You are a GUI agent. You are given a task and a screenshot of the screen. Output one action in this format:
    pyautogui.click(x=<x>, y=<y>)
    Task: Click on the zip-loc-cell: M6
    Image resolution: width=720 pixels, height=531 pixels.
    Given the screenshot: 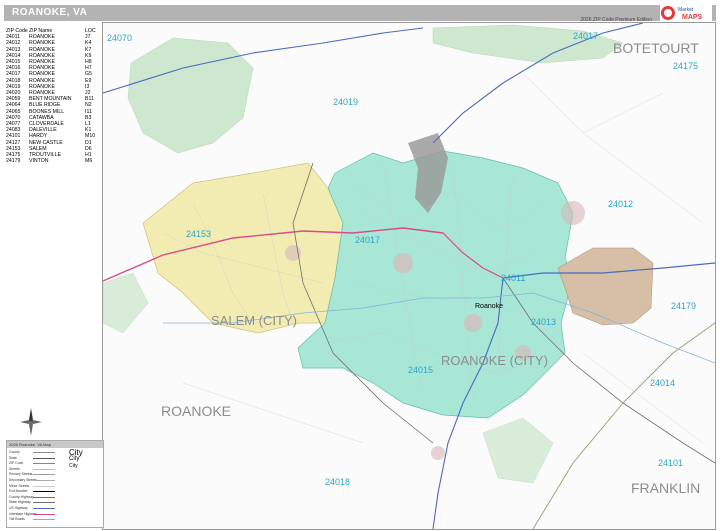 What is the action you would take?
    pyautogui.click(x=89, y=161)
    